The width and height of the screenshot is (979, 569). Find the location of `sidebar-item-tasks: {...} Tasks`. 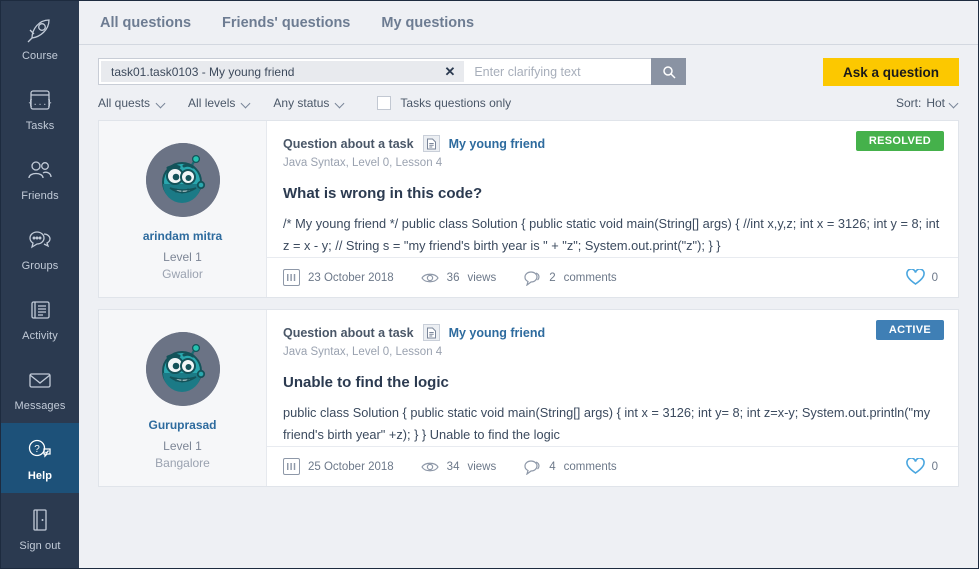

sidebar-item-tasks: {...} Tasks is located at coordinates (40, 108).